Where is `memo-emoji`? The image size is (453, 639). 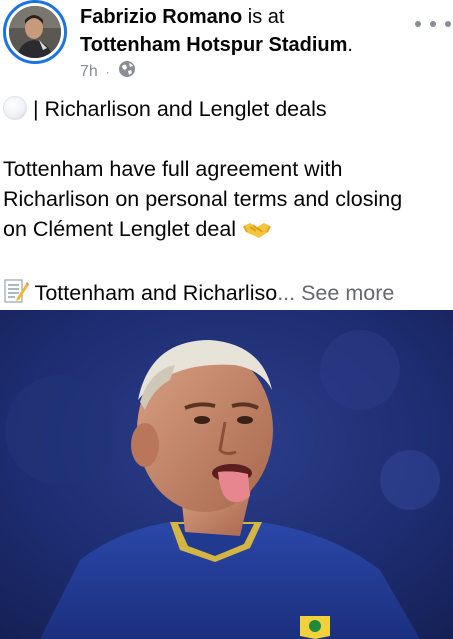 memo-emoji is located at coordinates (16, 295).